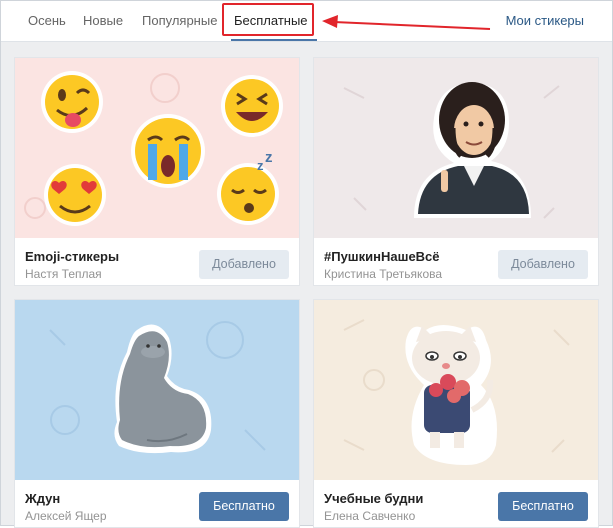  Describe the element at coordinates (72, 256) in the screenshot. I see `pack-title: Emoji-стикеры` at that location.